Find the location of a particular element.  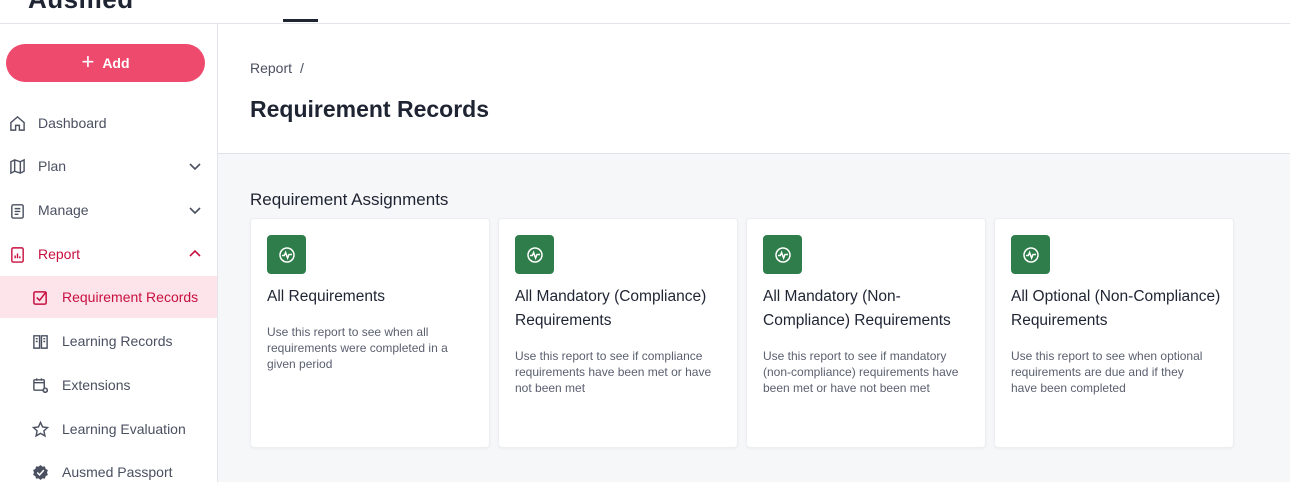

sidebar-subitem-label: Requirement Records is located at coordinates (130, 297).